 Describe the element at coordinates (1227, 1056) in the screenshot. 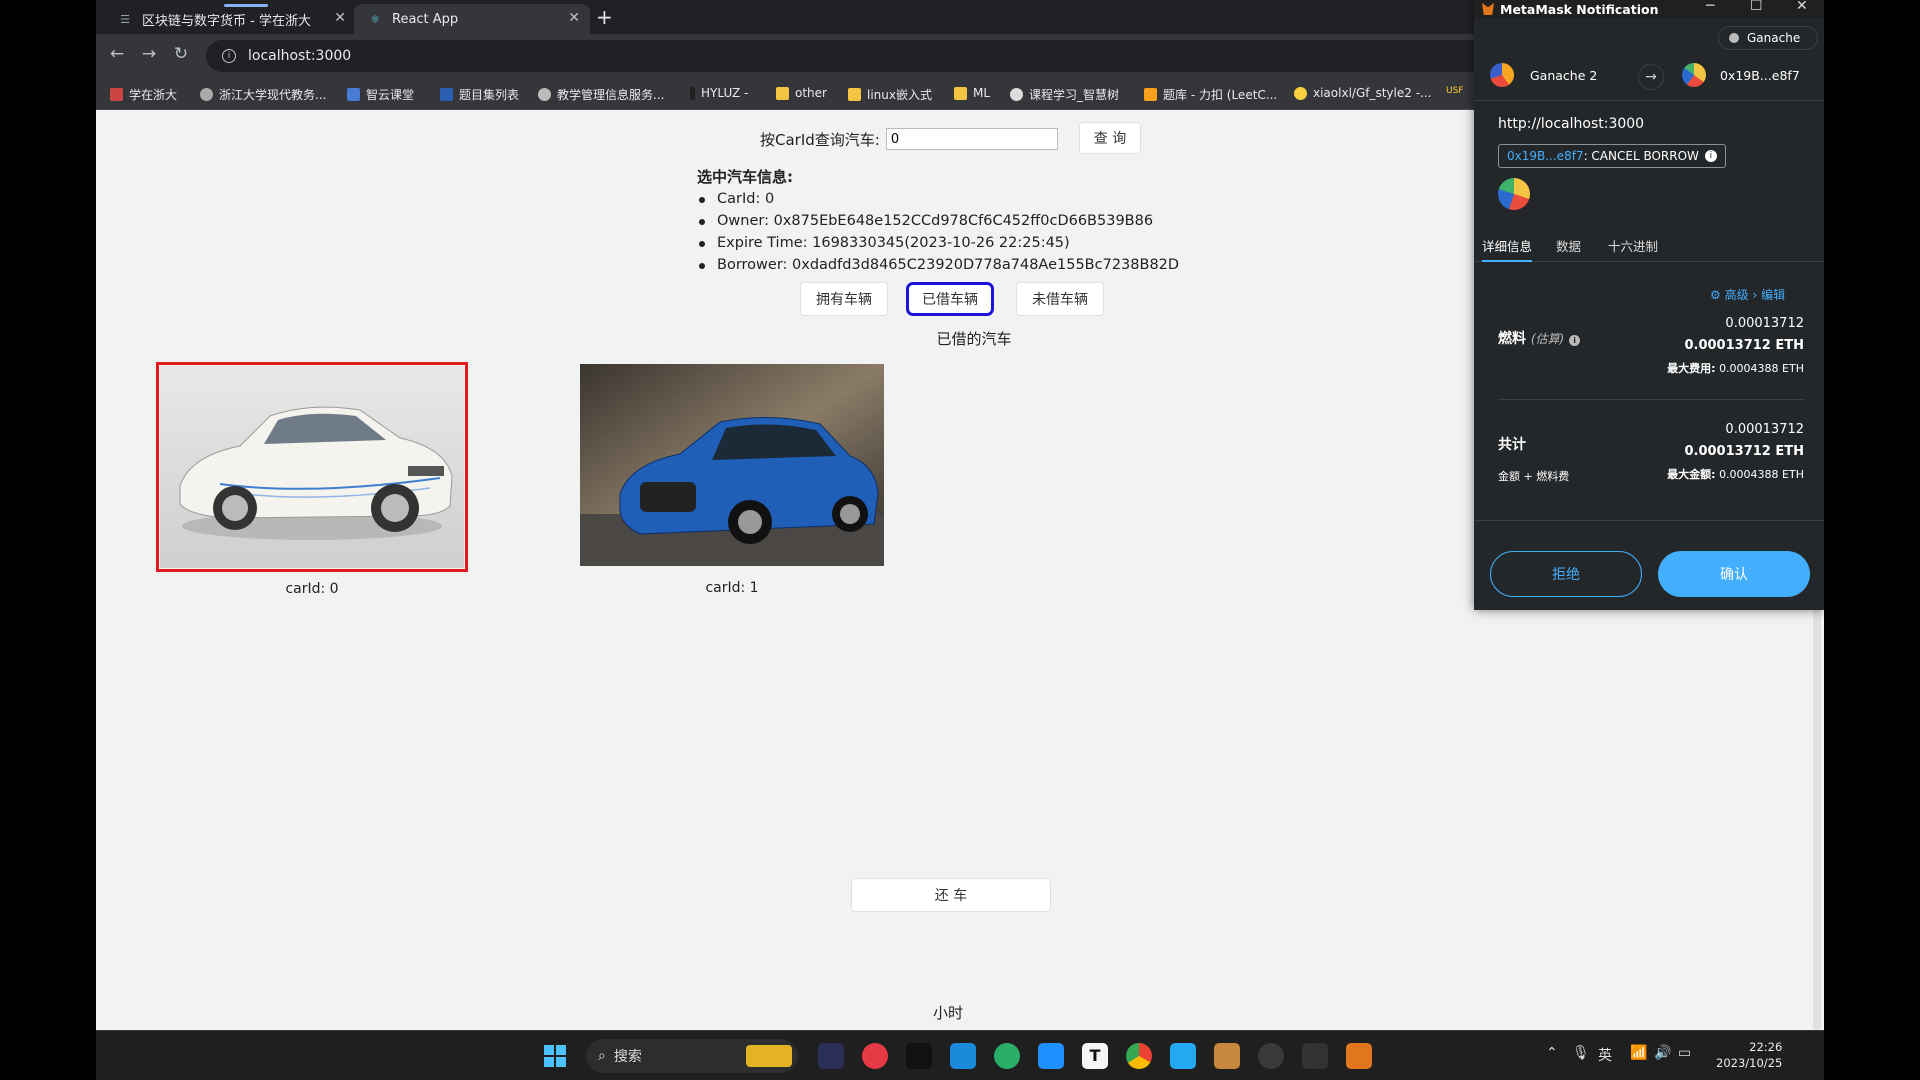

I see `package-icon` at that location.